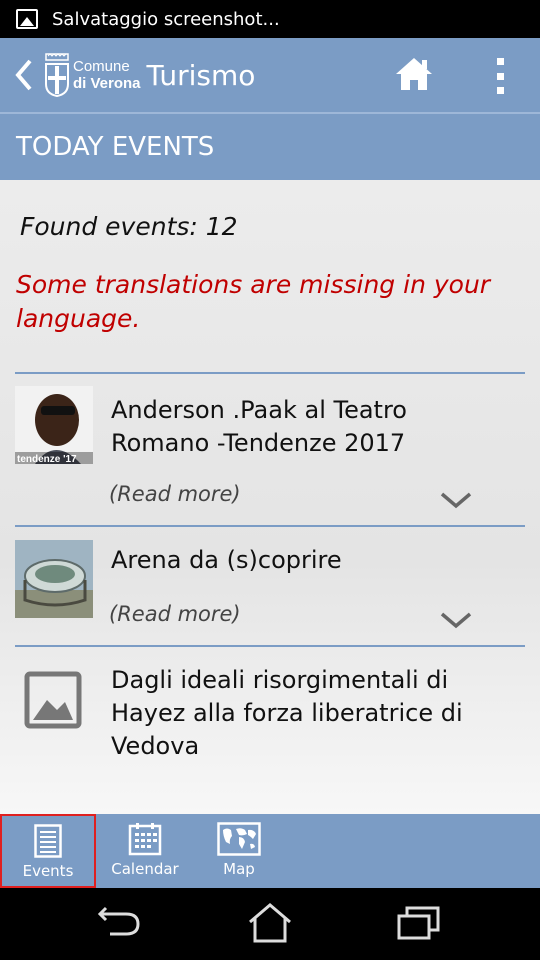 Image resolution: width=540 pixels, height=960 pixels. I want to click on home-button, so click(414, 74).